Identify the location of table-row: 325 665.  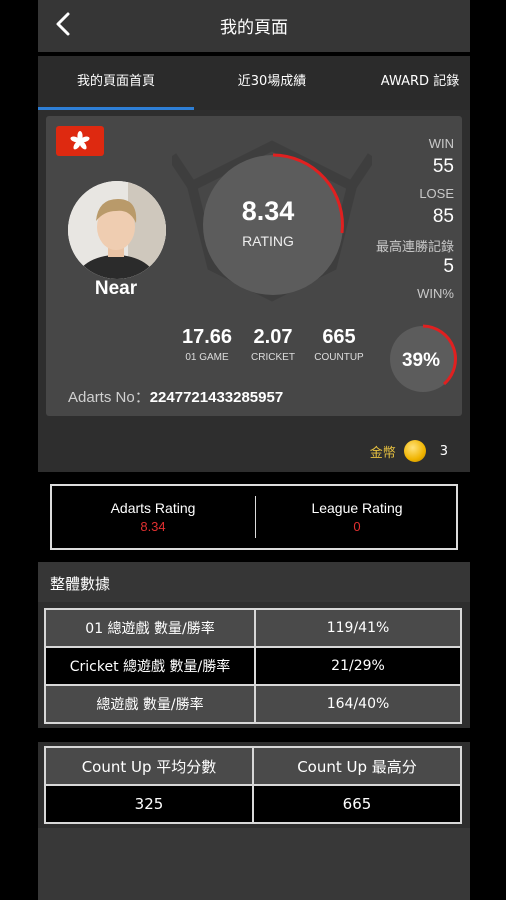
(253, 804).